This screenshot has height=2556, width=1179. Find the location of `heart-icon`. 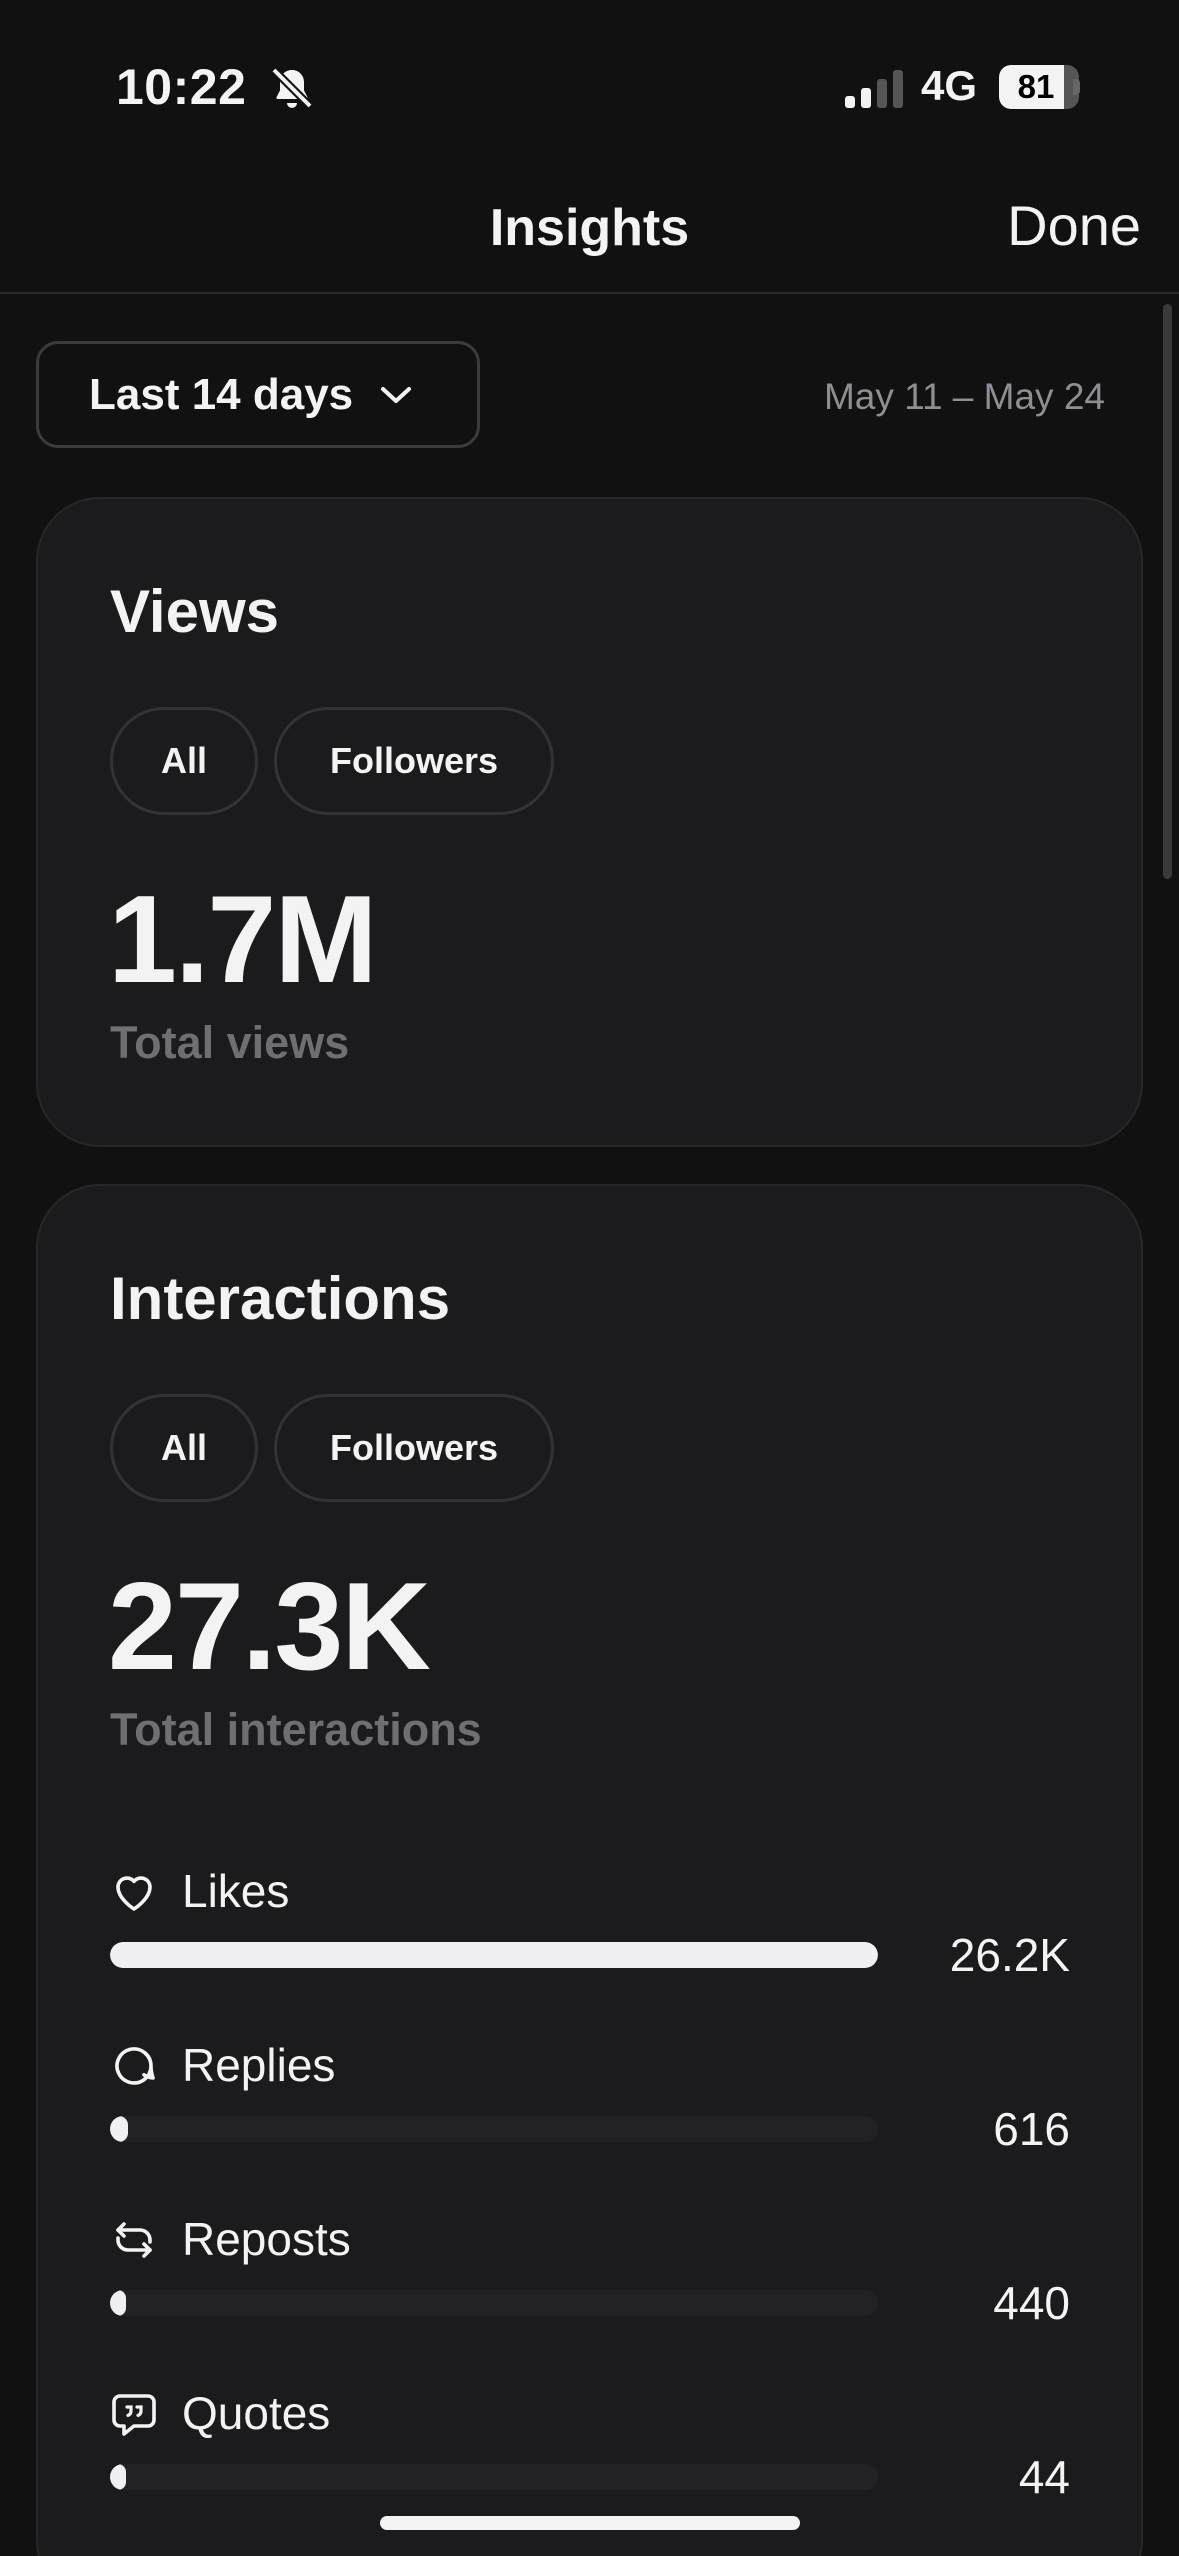

heart-icon is located at coordinates (134, 1893).